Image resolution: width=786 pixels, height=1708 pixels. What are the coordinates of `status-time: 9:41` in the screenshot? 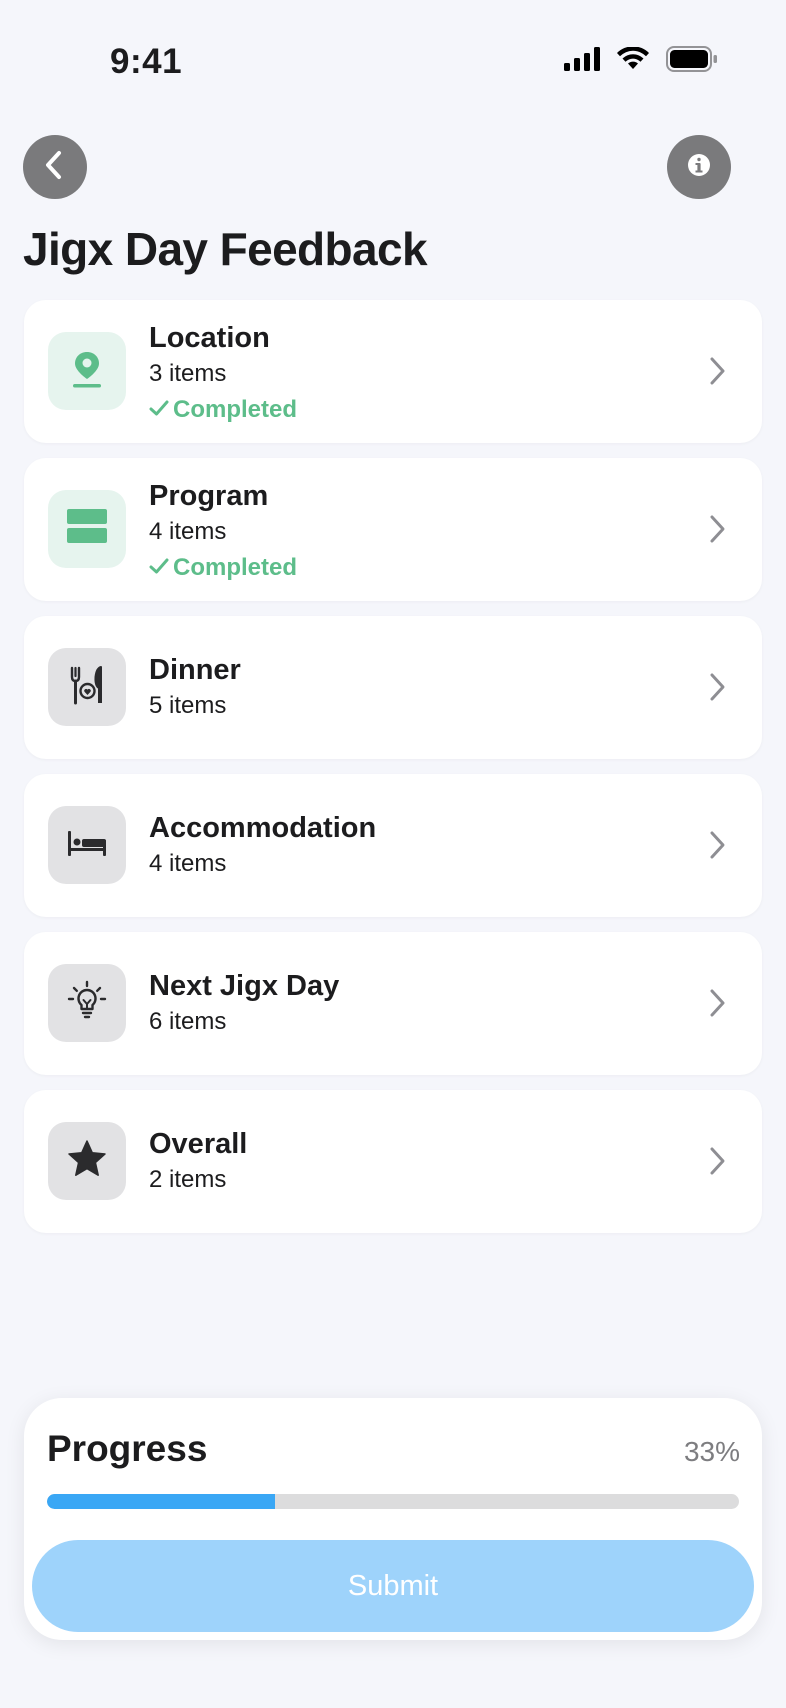 It's located at (146, 61).